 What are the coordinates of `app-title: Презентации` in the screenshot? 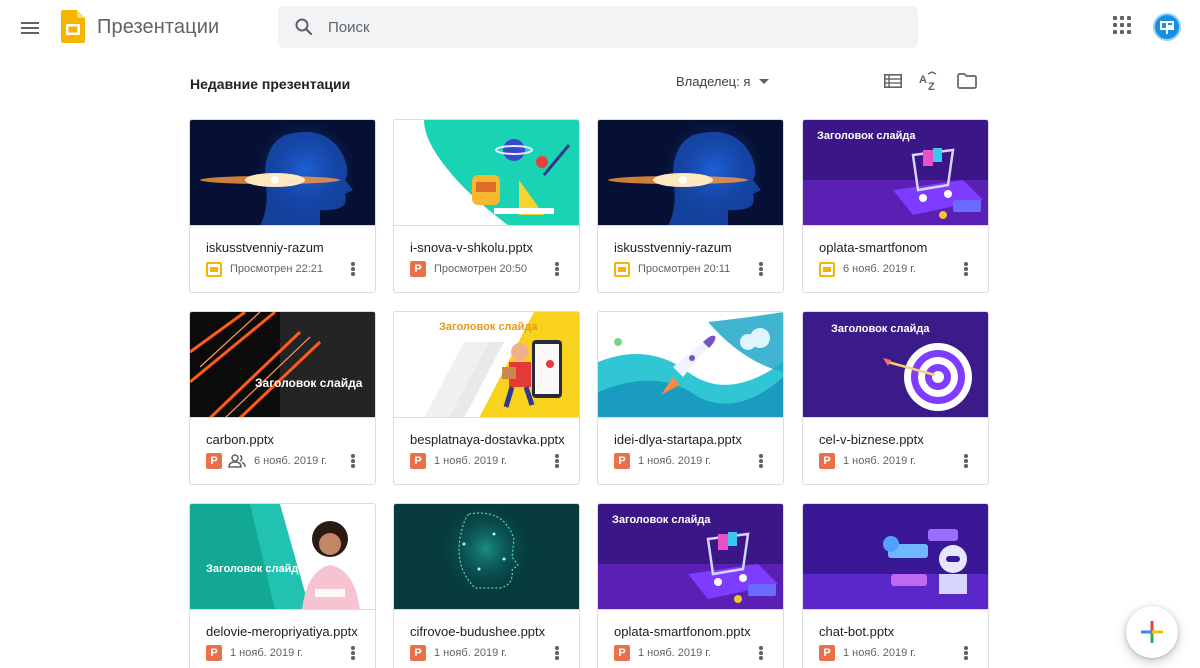 It's located at (158, 27).